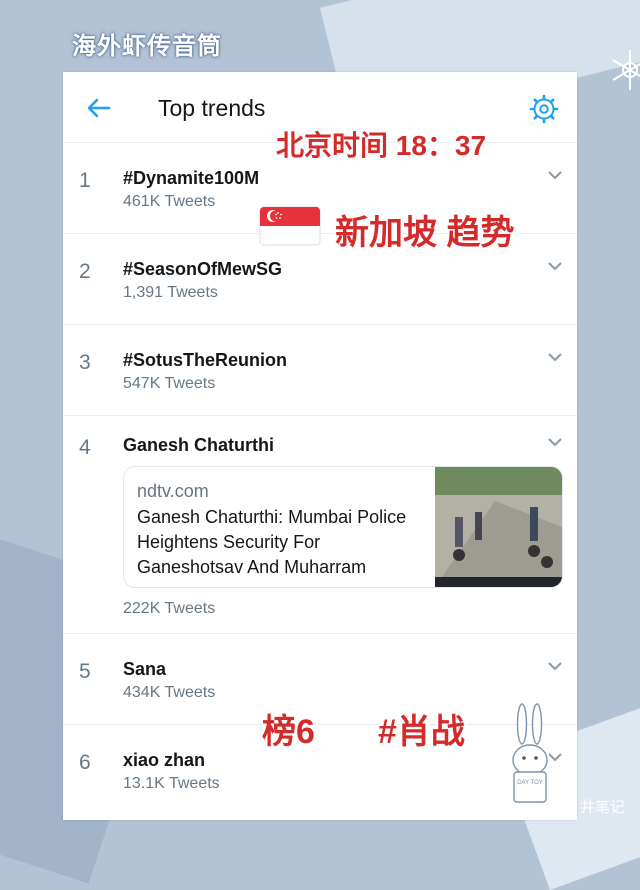 The height and width of the screenshot is (890, 640). I want to click on snowflake-icon, so click(626, 70).